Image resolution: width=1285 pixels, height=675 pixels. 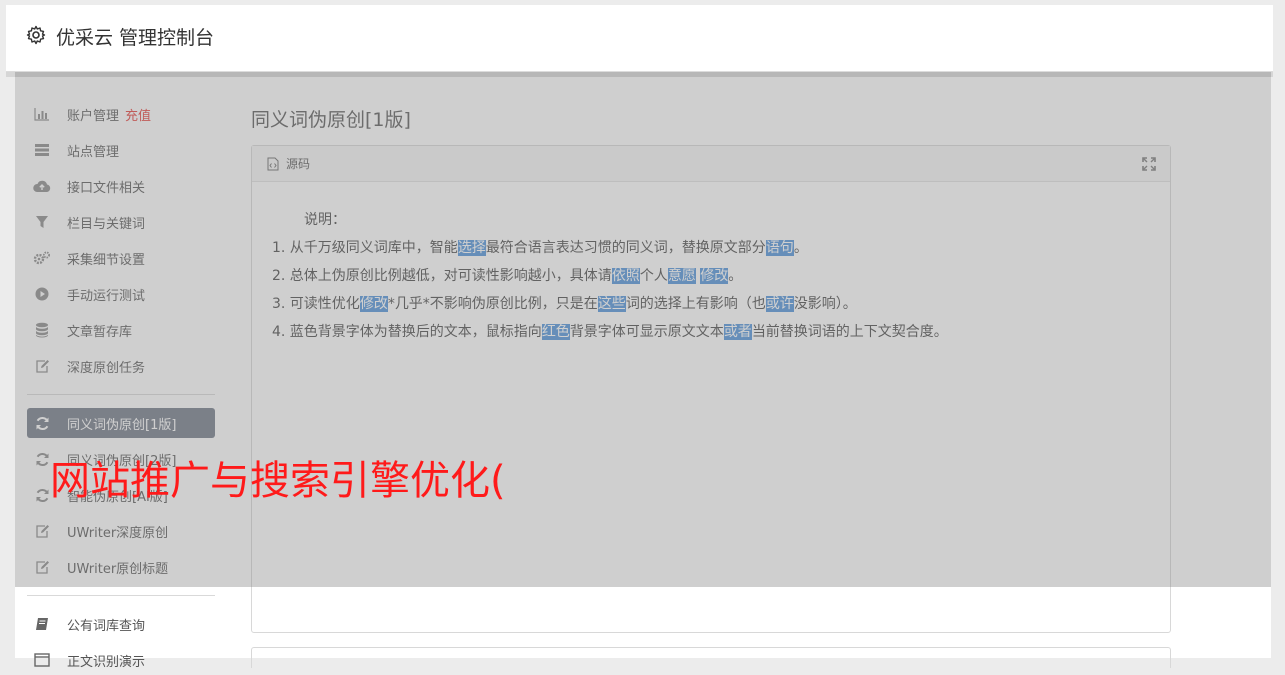 I want to click on sidebar-item-label: 站点管理, so click(x=93, y=152).